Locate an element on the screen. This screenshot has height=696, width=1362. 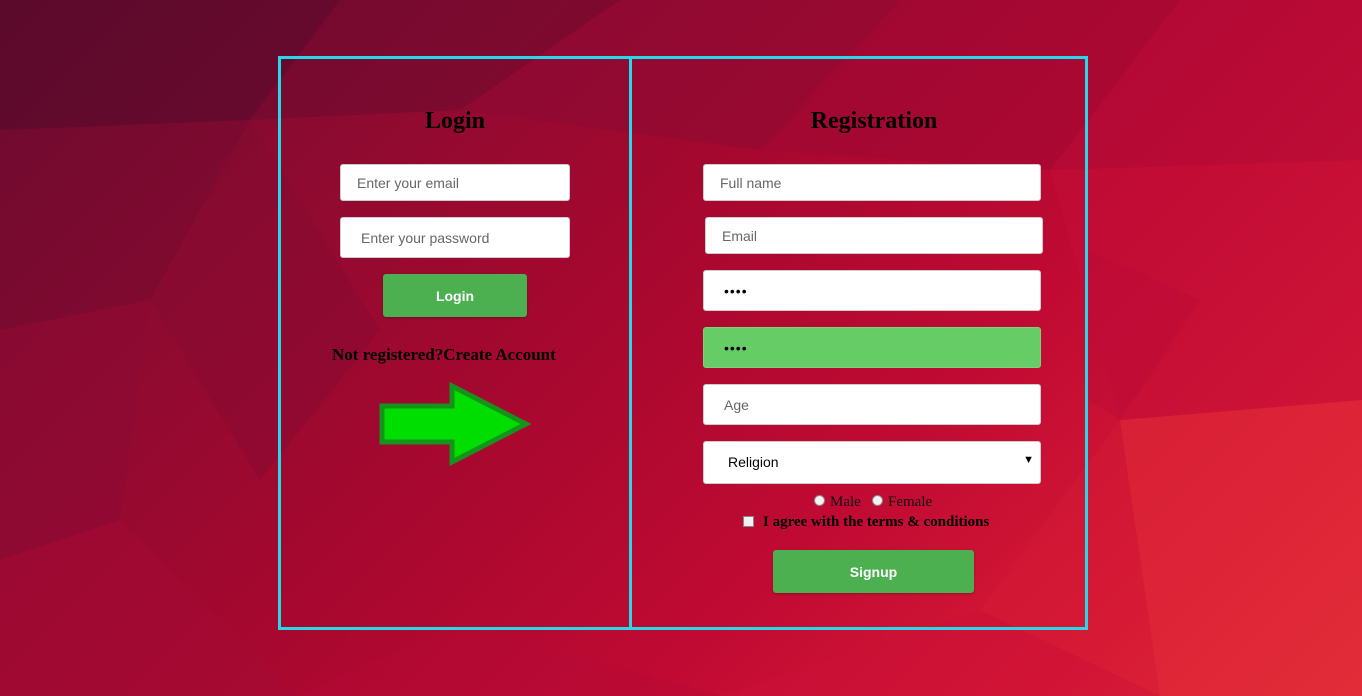
religion-selected-value: Religion is located at coordinates (753, 462).